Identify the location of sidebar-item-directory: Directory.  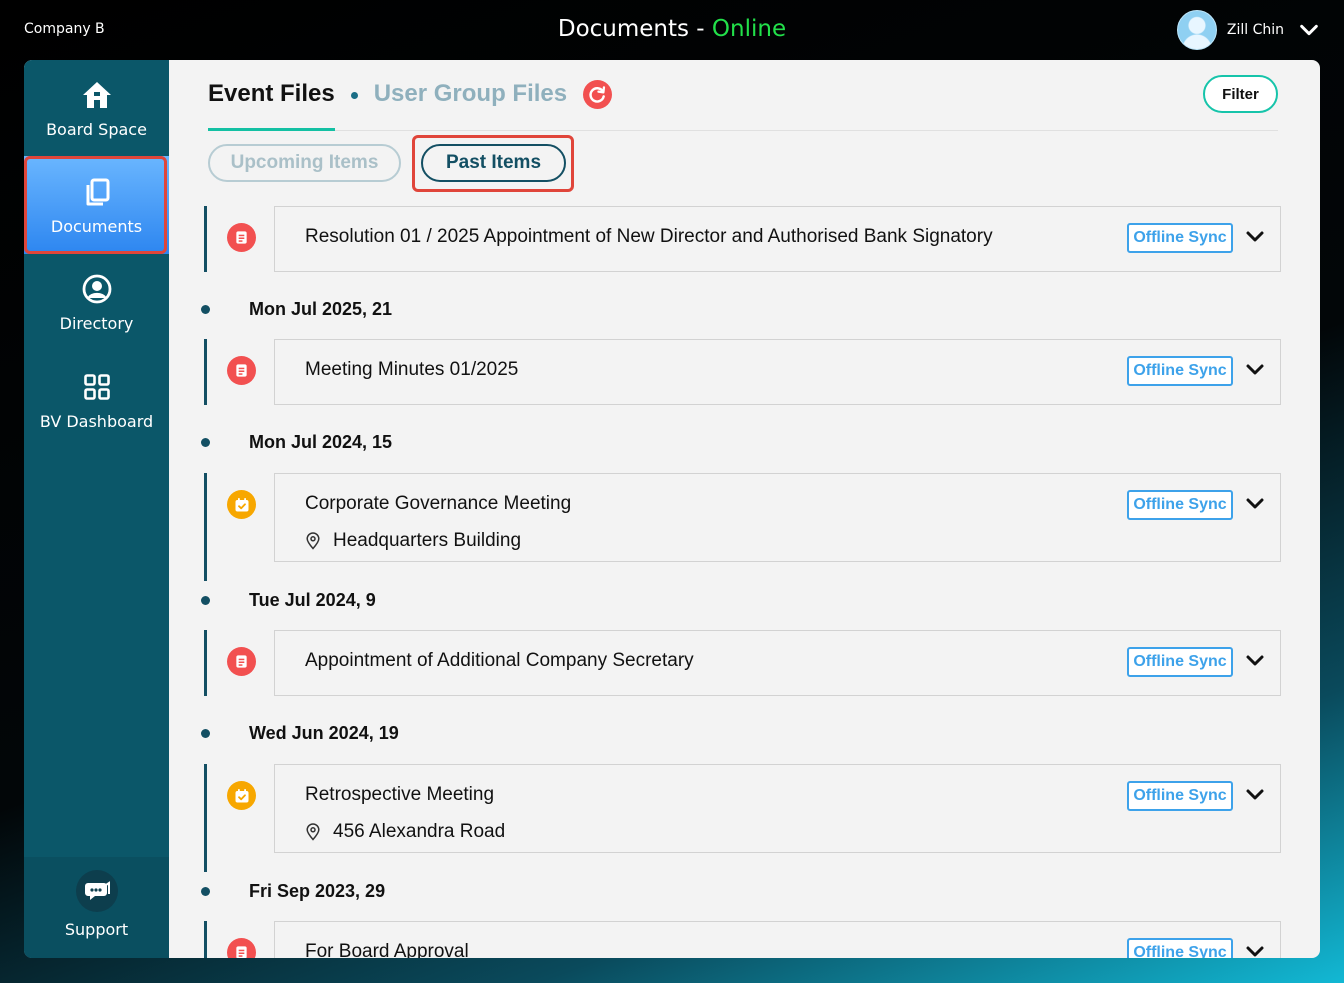
(96, 302).